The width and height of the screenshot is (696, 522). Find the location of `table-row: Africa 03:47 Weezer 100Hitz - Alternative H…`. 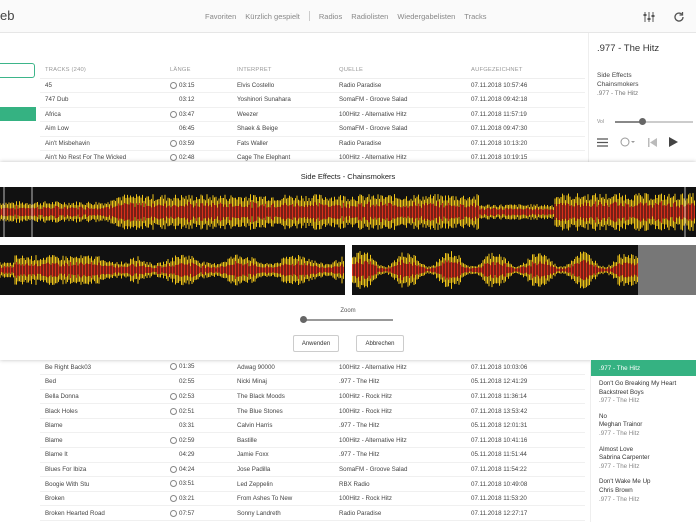

table-row: Africa 03:47 Weezer 100Hitz - Alternative H… is located at coordinates (312, 114).